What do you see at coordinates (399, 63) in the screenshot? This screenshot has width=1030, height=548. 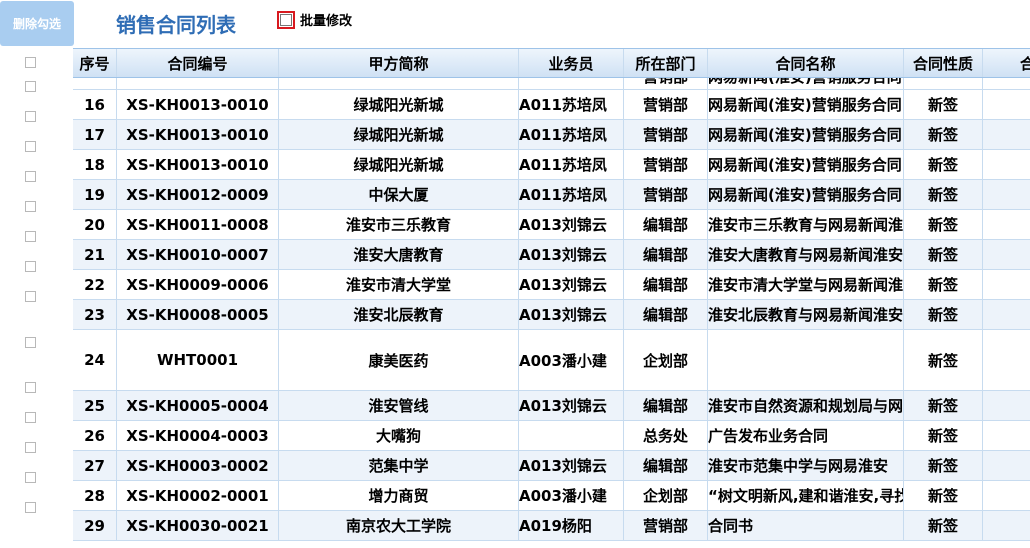 I see `header-party: 甲方简称` at bounding box center [399, 63].